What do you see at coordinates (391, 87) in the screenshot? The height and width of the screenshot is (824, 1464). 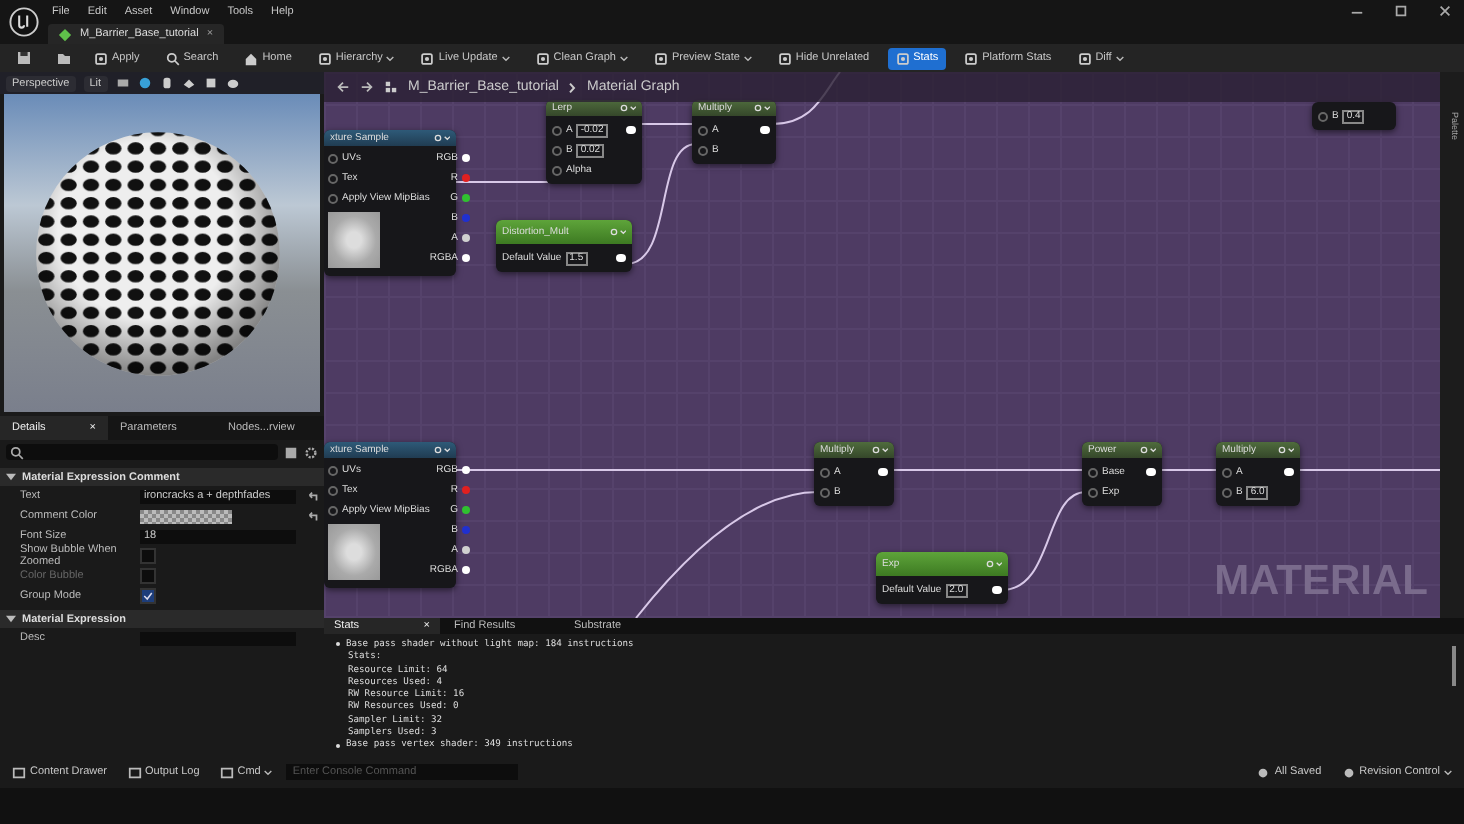 I see `graph-icon` at bounding box center [391, 87].